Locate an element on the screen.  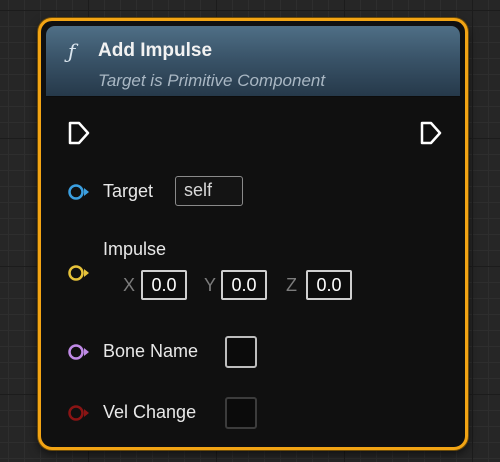
impulse-z-label: Z is located at coordinates (291, 285).